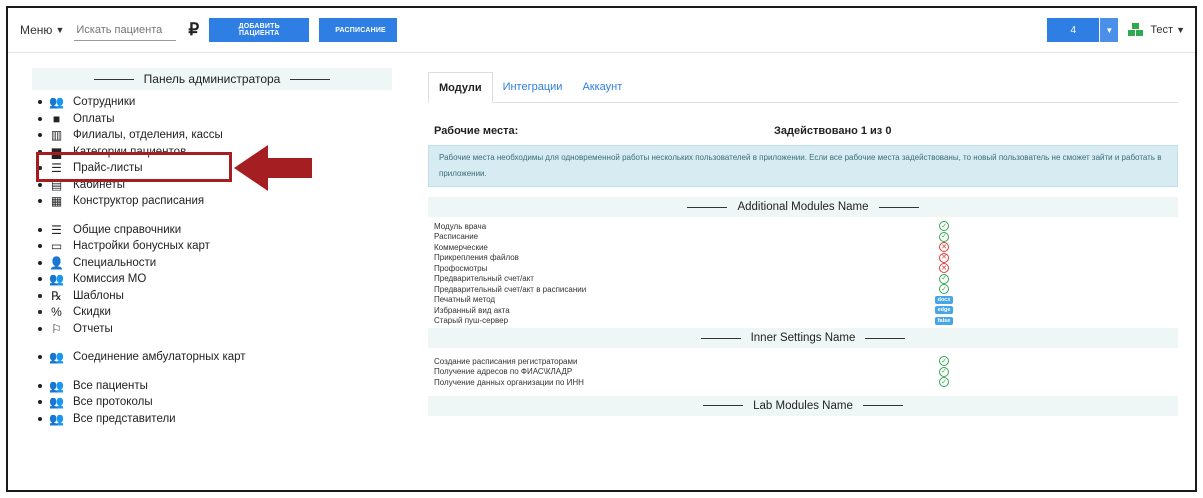  Describe the element at coordinates (1073, 30) in the screenshot. I see `notifications-button: 4` at that location.